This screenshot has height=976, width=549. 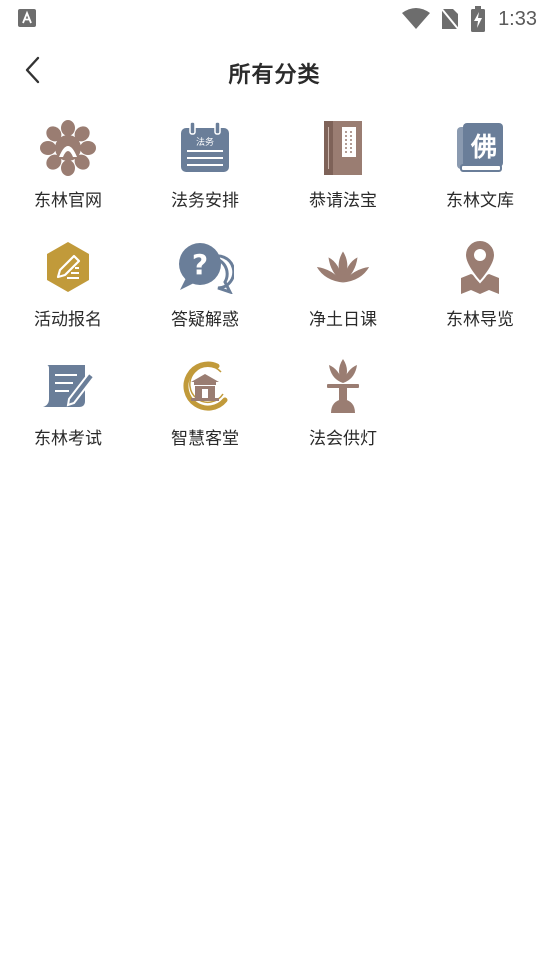 I want to click on category-label: 恭请法宝, so click(x=343, y=201).